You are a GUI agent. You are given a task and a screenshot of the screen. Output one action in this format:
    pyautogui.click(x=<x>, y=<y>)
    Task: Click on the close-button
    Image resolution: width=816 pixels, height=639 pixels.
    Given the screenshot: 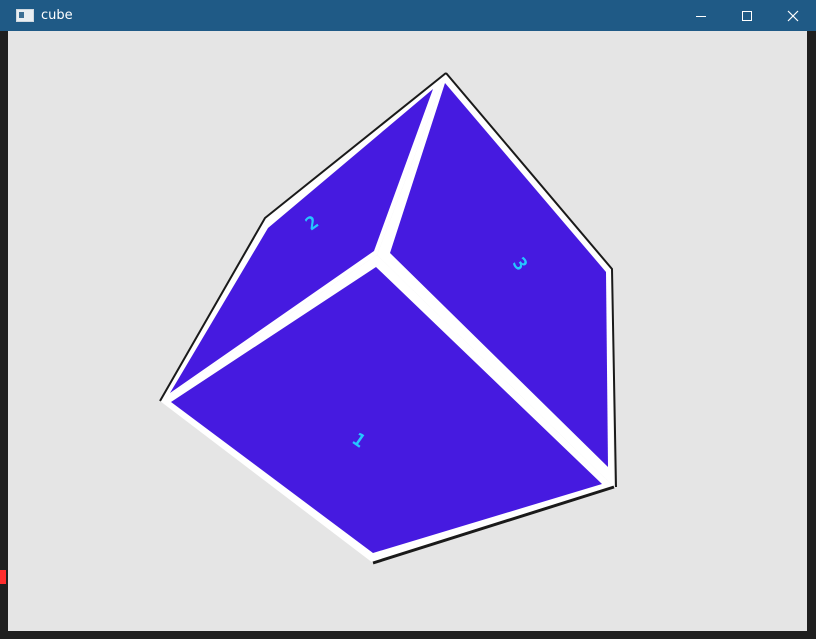 What is the action you would take?
    pyautogui.click(x=793, y=15)
    